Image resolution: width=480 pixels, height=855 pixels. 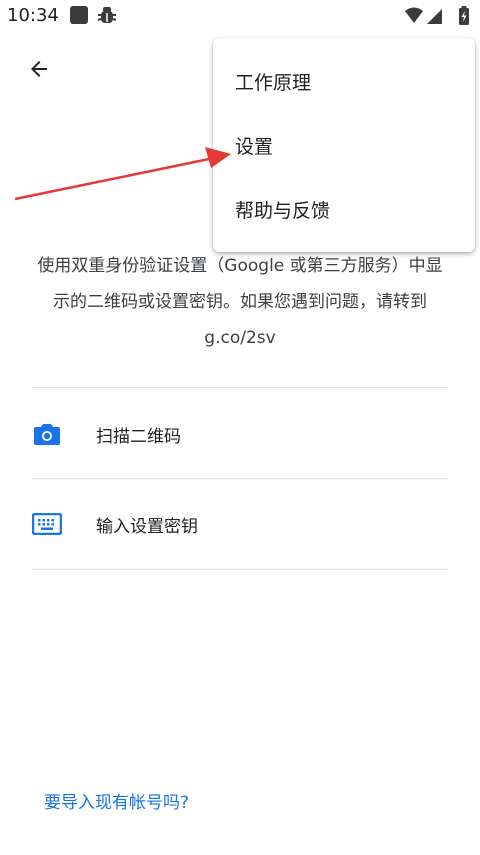 I want to click on scan-qr-option: 扫描二维码, so click(x=240, y=434).